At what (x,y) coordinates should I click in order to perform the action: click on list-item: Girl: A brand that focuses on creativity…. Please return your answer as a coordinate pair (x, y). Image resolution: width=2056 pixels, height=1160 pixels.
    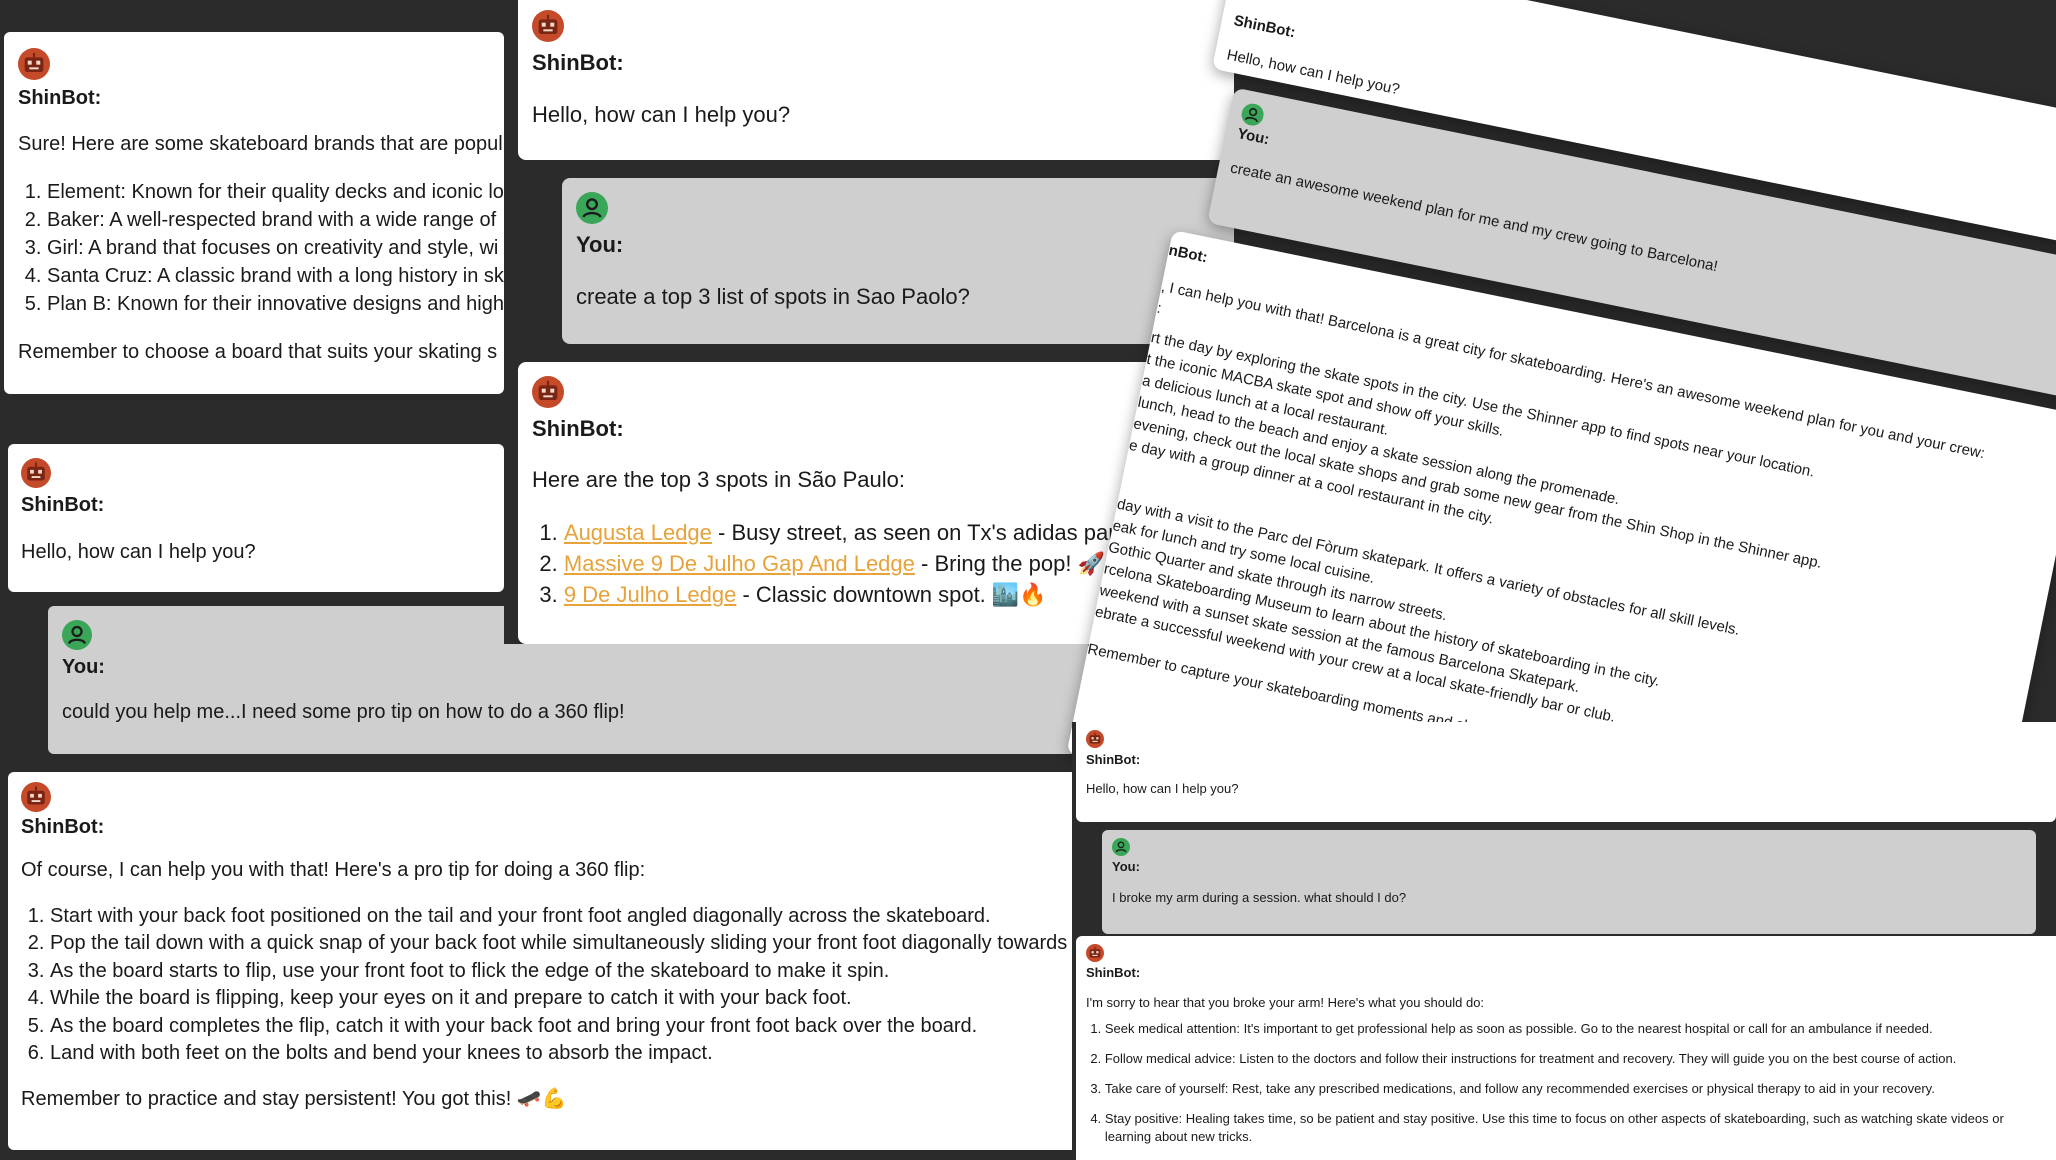
    Looking at the image, I should click on (275, 248).